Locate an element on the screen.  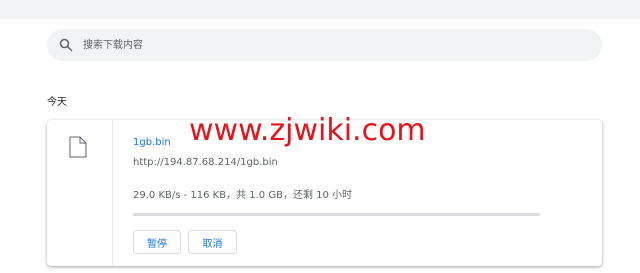
search-bar is located at coordinates (324, 45).